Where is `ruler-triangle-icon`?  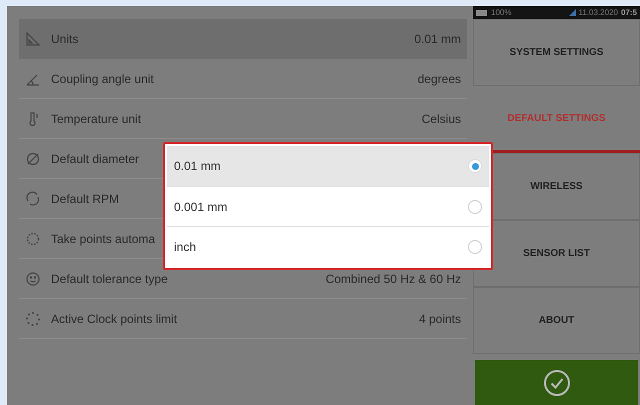 ruler-triangle-icon is located at coordinates (33, 39).